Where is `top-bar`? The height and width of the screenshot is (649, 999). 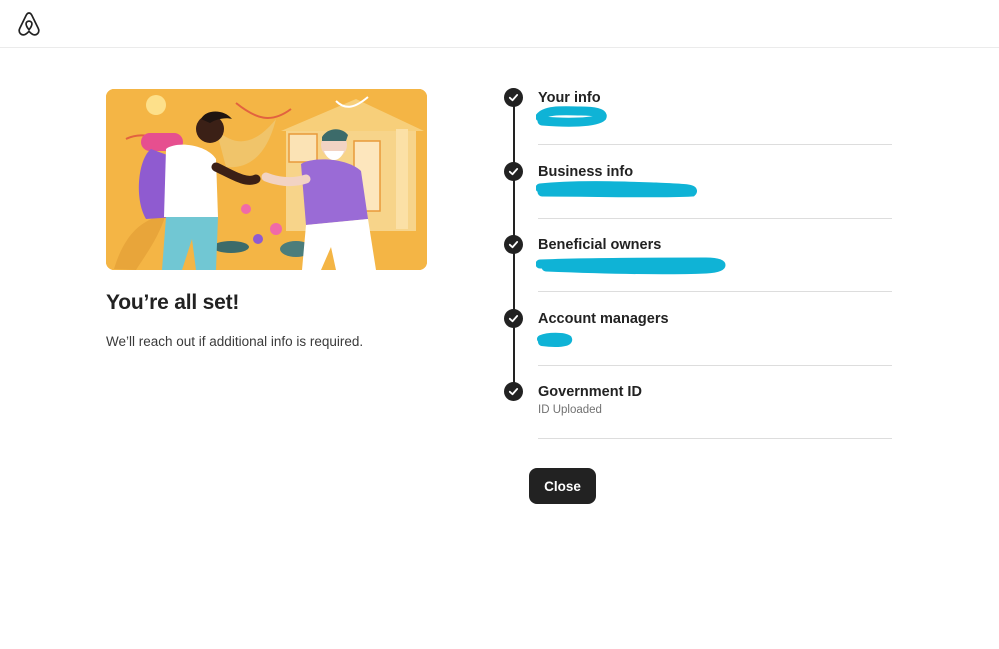
top-bar is located at coordinates (499, 24).